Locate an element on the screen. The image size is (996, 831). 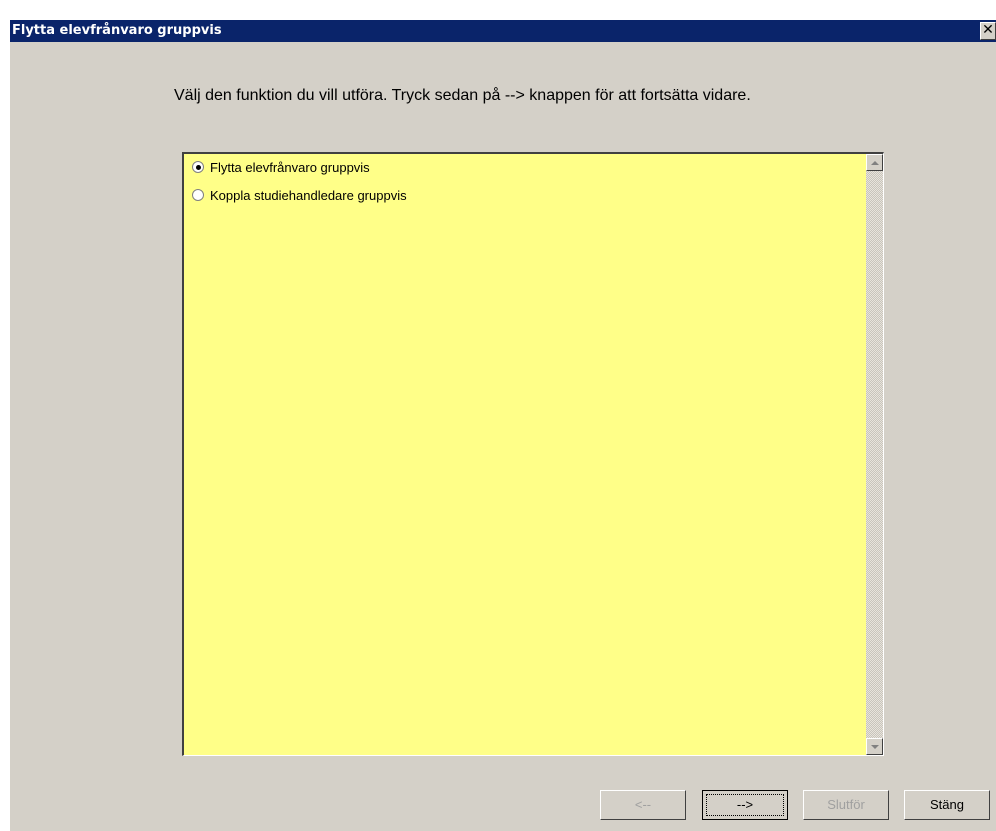
finish-button: Slutför is located at coordinates (846, 805).